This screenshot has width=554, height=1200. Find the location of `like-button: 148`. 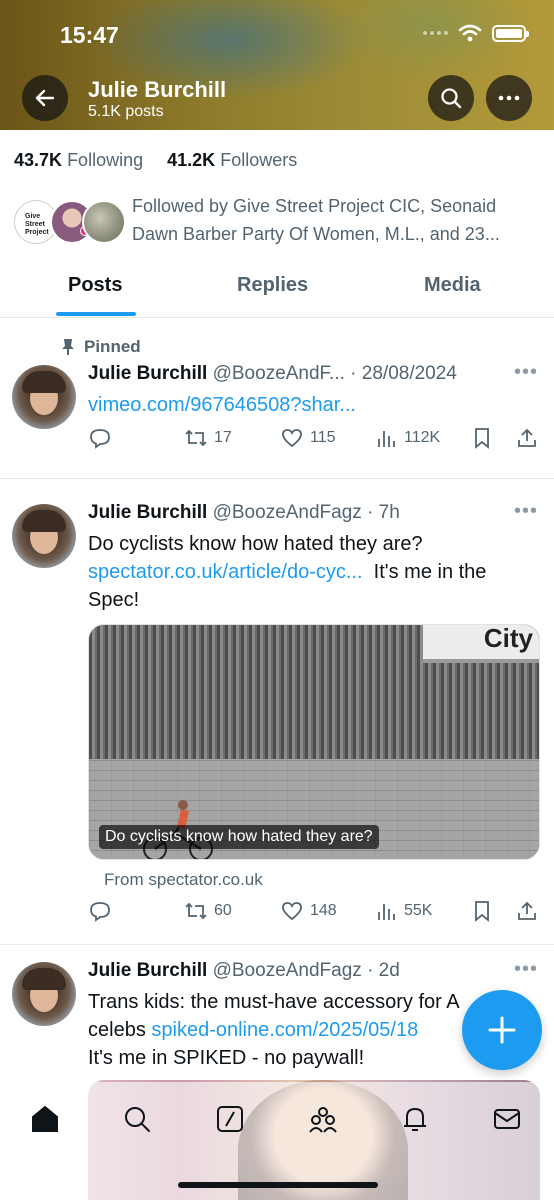

like-button: 148 is located at coordinates (308, 911).